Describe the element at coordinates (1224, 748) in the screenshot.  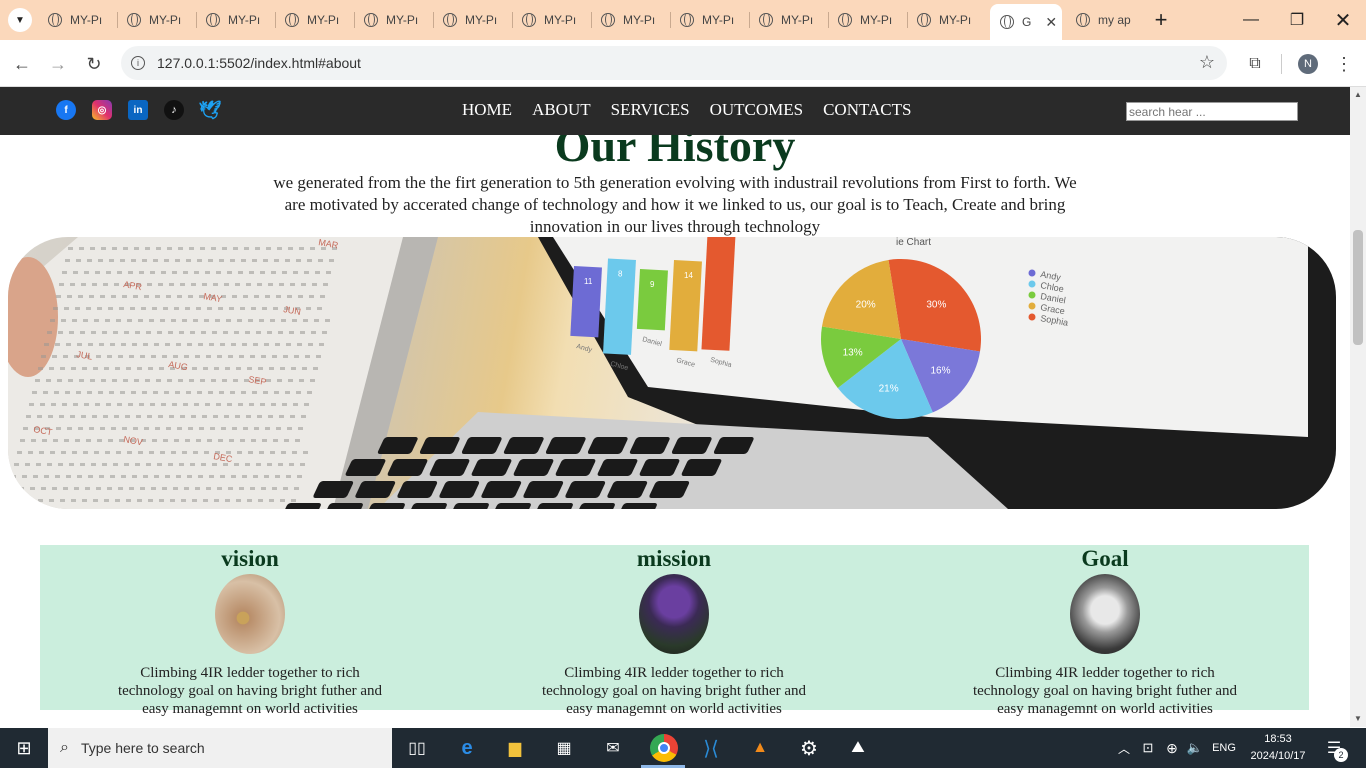
I see `language-indicator: ENG` at that location.